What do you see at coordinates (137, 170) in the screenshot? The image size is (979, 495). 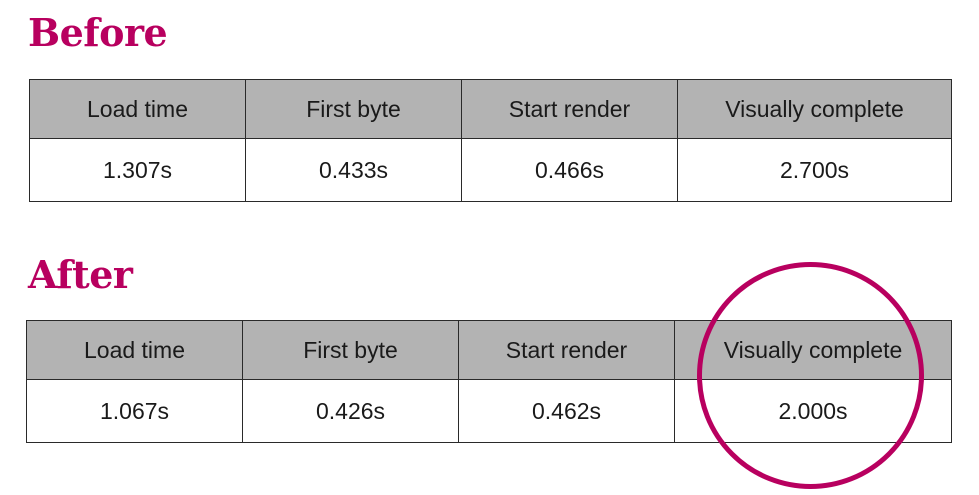 I see `value-cell-load-time: 1.307s` at bounding box center [137, 170].